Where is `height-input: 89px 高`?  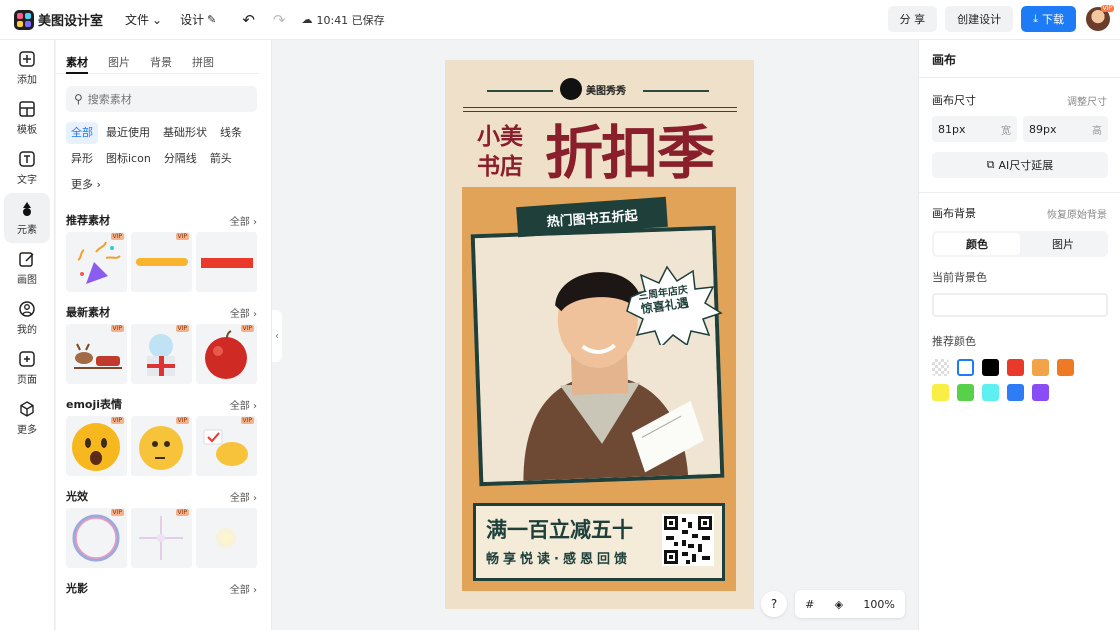
height-input: 89px 高 is located at coordinates (1065, 129).